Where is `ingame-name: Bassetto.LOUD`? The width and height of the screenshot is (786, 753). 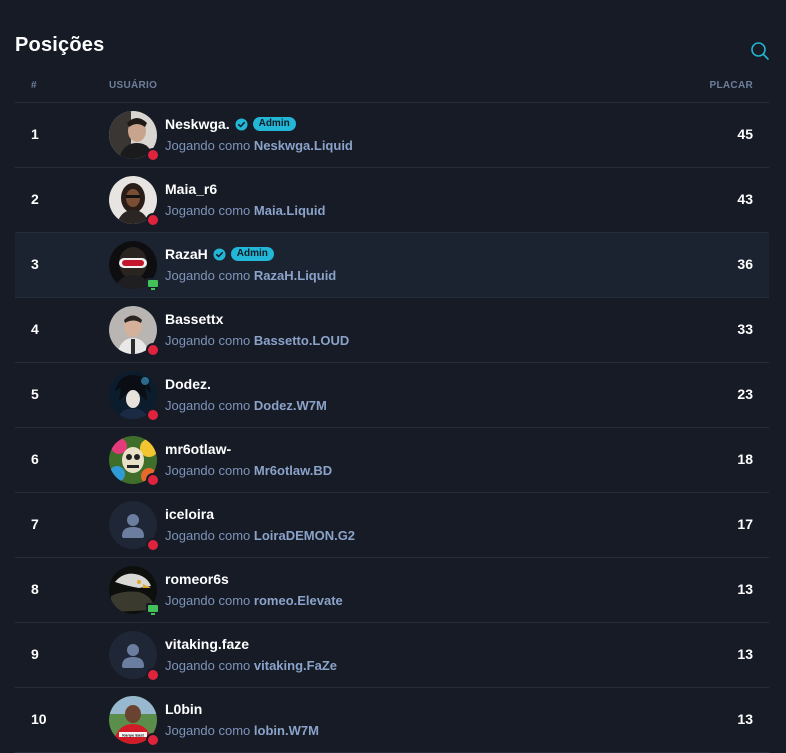 ingame-name: Bassetto.LOUD is located at coordinates (301, 340).